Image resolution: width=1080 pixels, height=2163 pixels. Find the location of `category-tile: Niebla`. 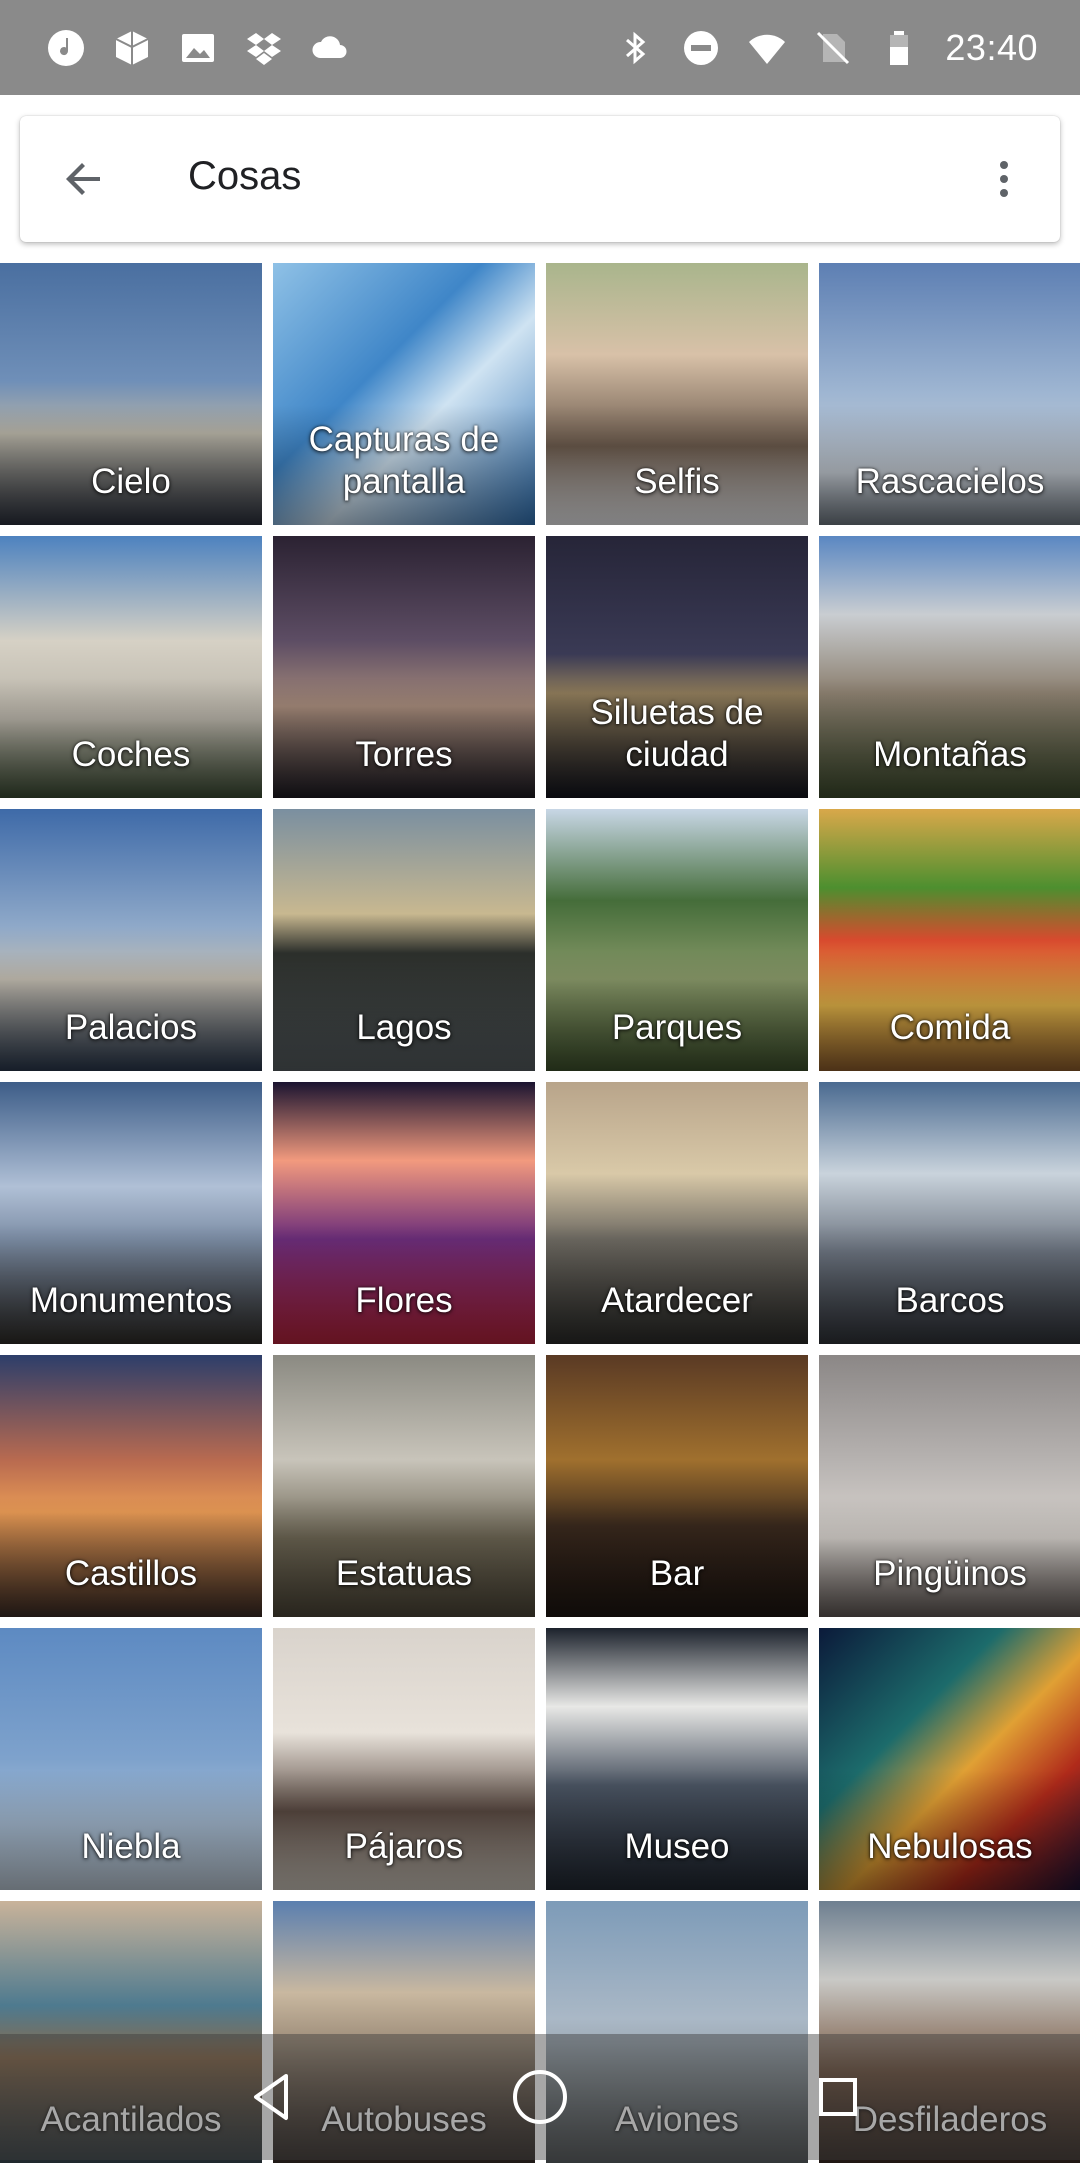

category-tile: Niebla is located at coordinates (131, 1759).